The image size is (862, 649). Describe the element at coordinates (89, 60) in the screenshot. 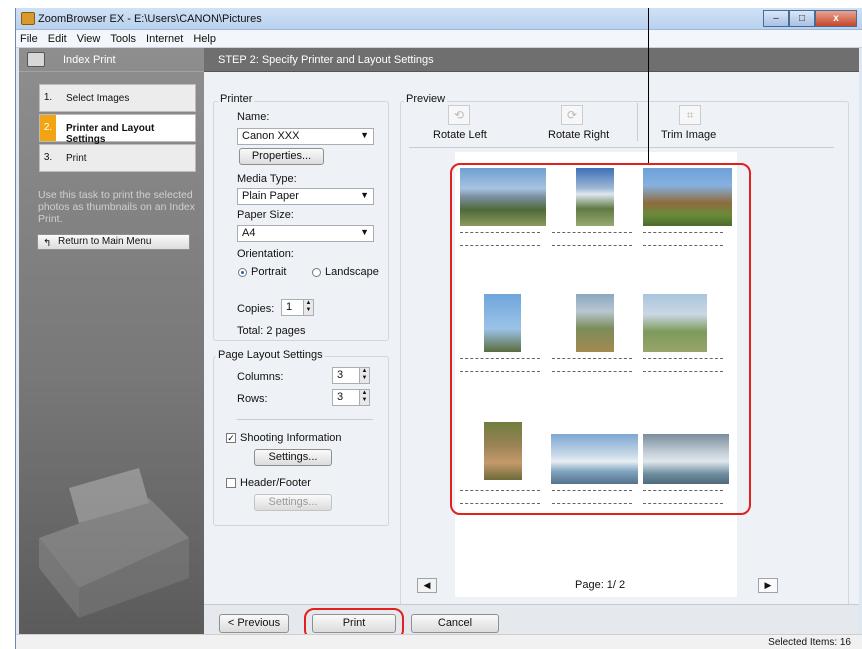

I see `sidebar-title: Index Print` at that location.